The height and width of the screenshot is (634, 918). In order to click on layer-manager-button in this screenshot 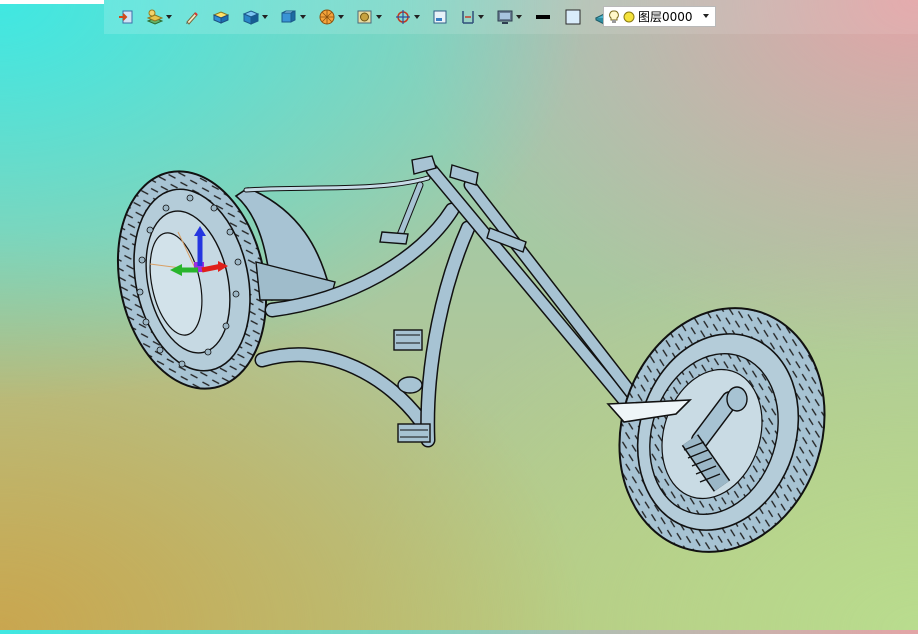, I will do `click(159, 17)`.